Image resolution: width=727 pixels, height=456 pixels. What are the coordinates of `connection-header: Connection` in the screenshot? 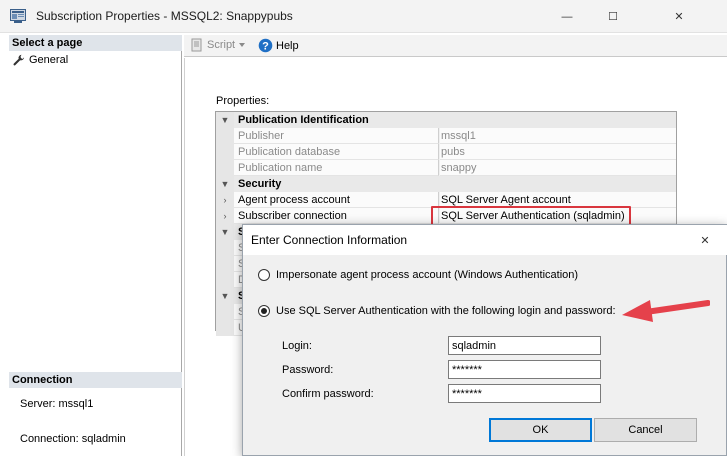 It's located at (95, 380).